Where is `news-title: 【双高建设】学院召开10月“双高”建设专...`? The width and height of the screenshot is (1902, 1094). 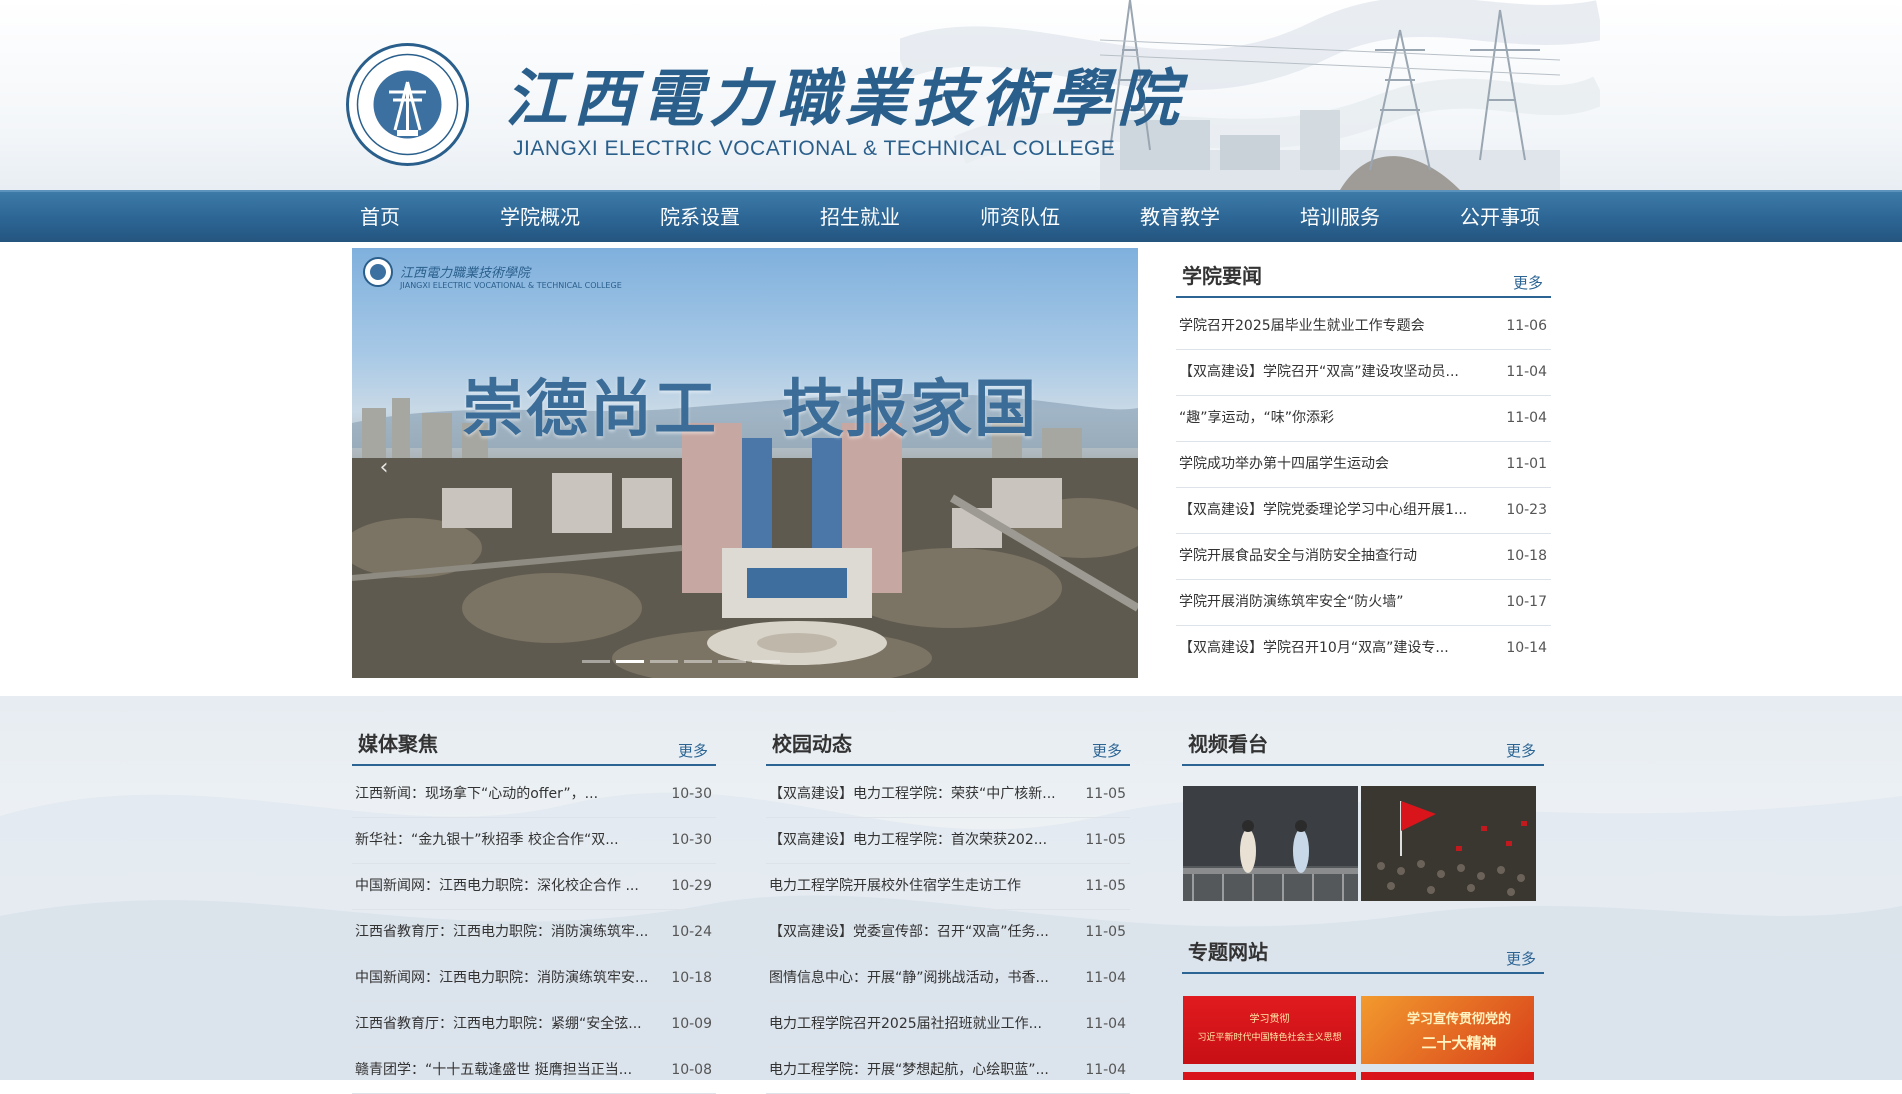 news-title: 【双高建设】学院召开10月“双高”建设专... is located at coordinates (1339, 648).